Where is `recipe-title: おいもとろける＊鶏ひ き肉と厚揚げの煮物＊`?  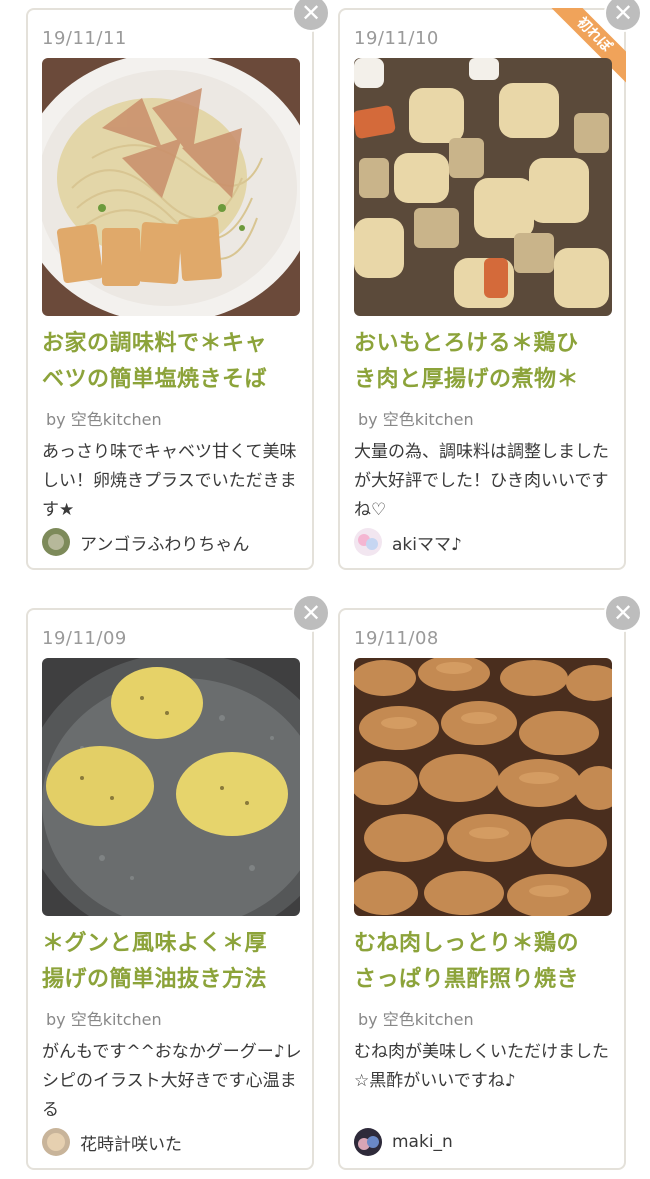
recipe-title: おいもとろける＊鶏ひ き肉と厚揚げの煮物＊ is located at coordinates (485, 362).